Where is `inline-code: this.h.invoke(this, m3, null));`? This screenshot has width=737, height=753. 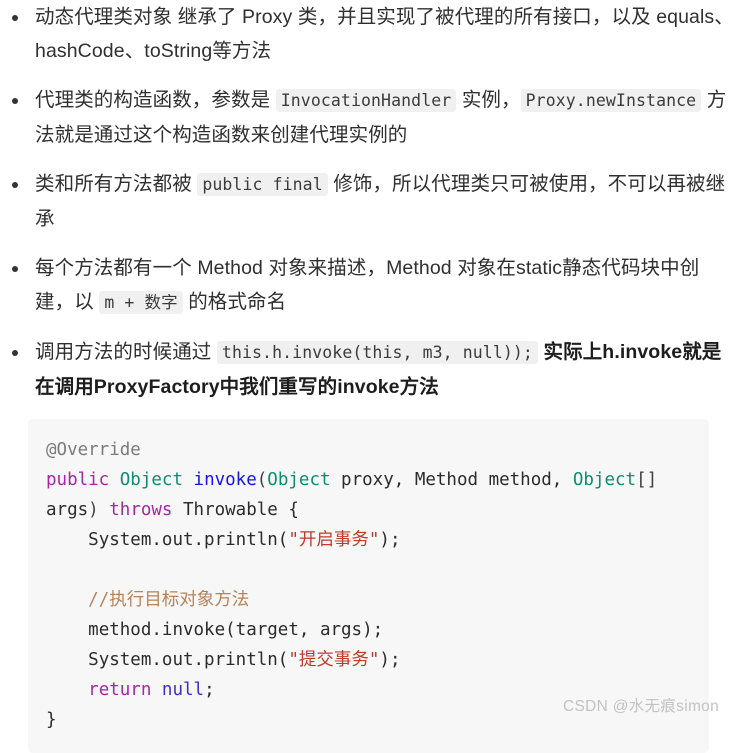 inline-code: this.h.invoke(this, m3, null)); is located at coordinates (377, 352).